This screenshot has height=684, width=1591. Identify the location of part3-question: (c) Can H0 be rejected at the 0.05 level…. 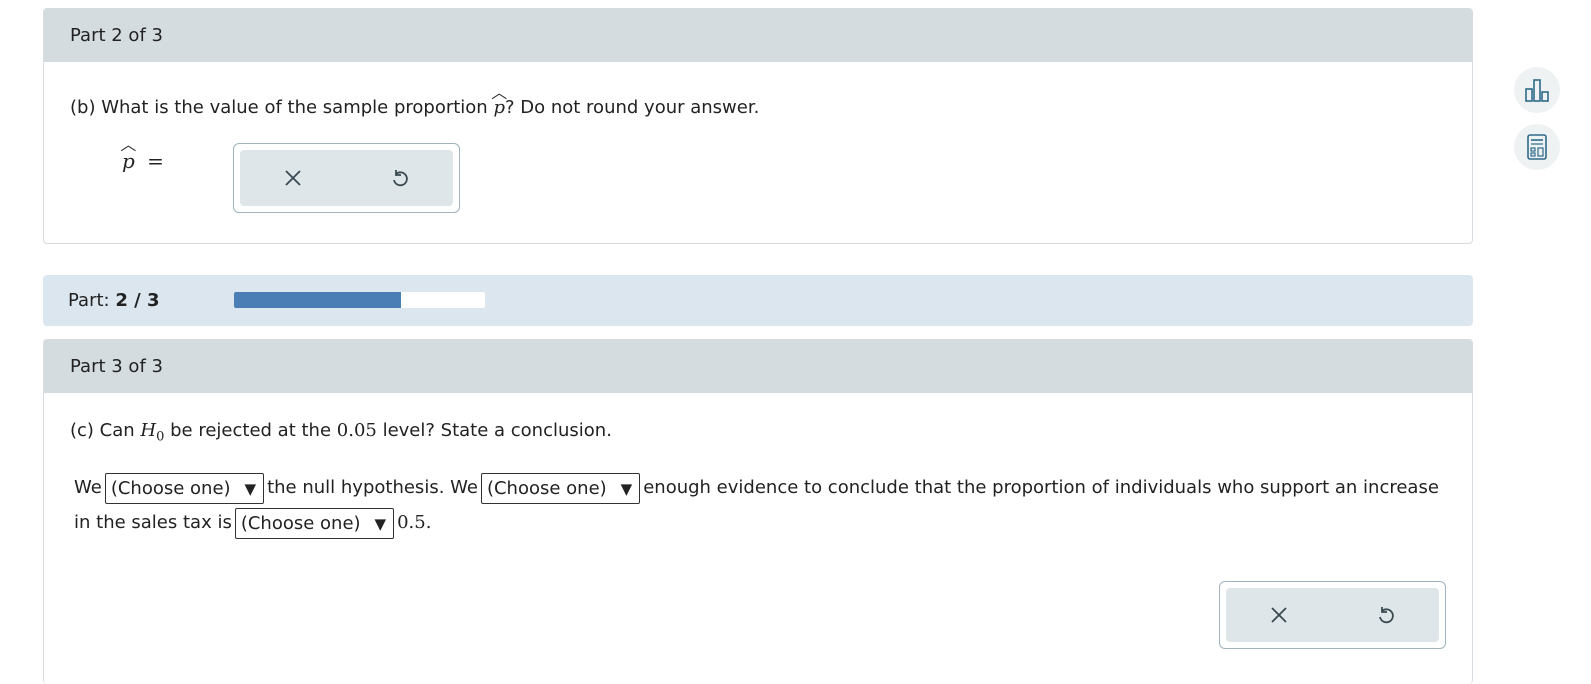
(341, 432).